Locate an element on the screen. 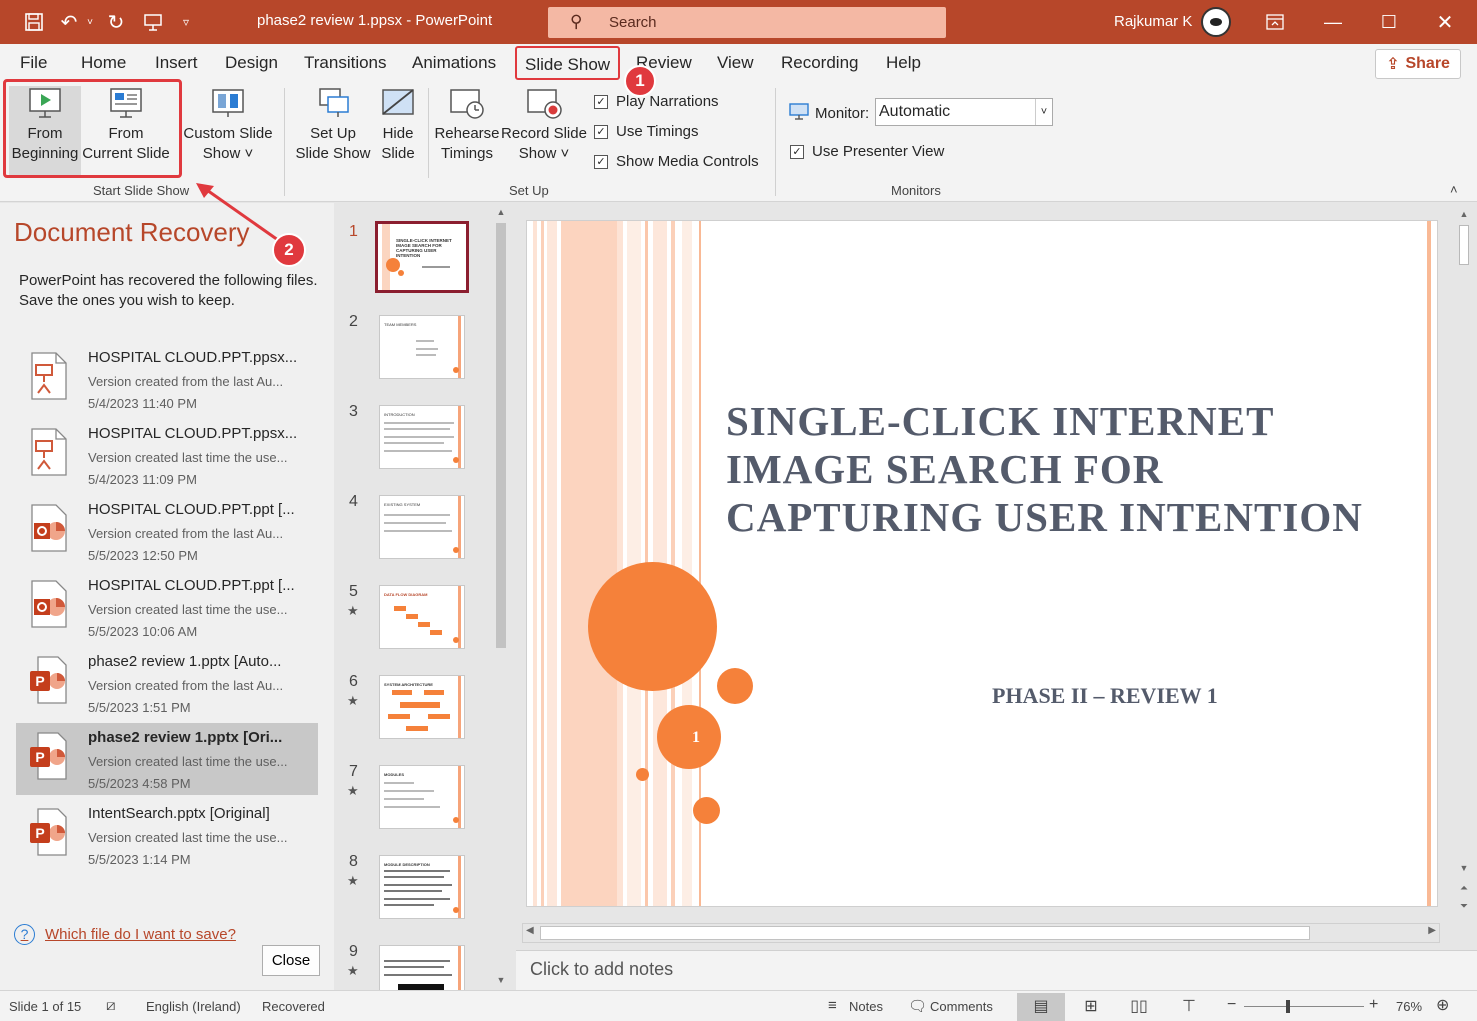  record-slide-show-button: Record Slide Show ˅ is located at coordinates (544, 131).